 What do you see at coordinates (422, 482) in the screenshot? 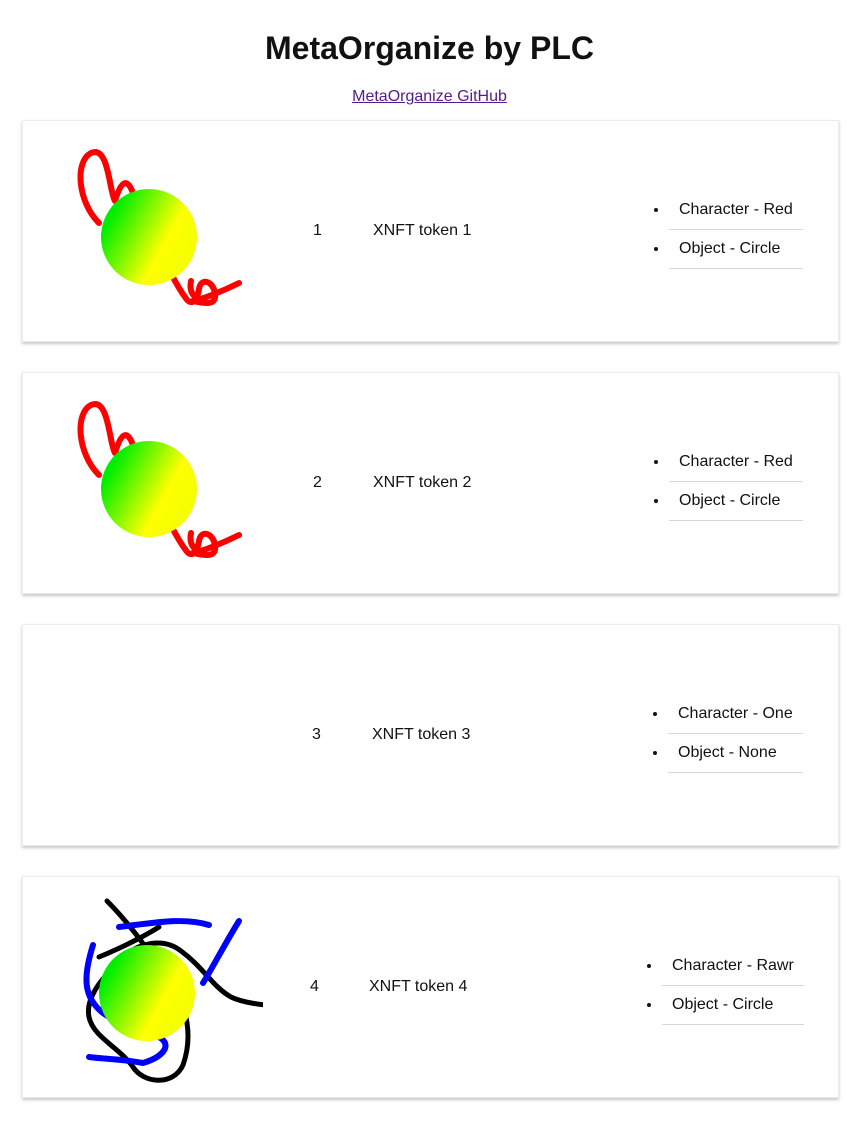
I see `token-name: XNFT token 2` at bounding box center [422, 482].